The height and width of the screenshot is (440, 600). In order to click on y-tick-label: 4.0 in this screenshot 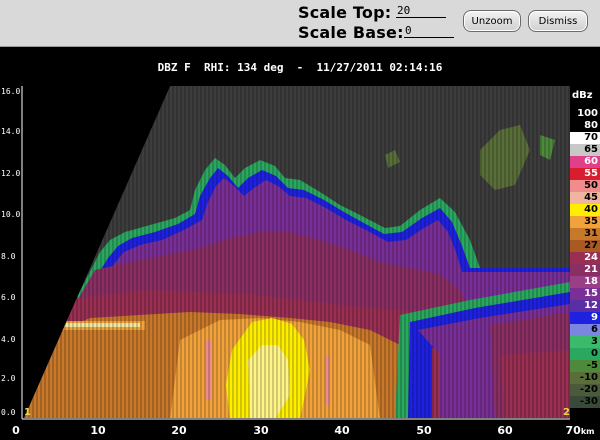, I will do `click(8, 339)`.